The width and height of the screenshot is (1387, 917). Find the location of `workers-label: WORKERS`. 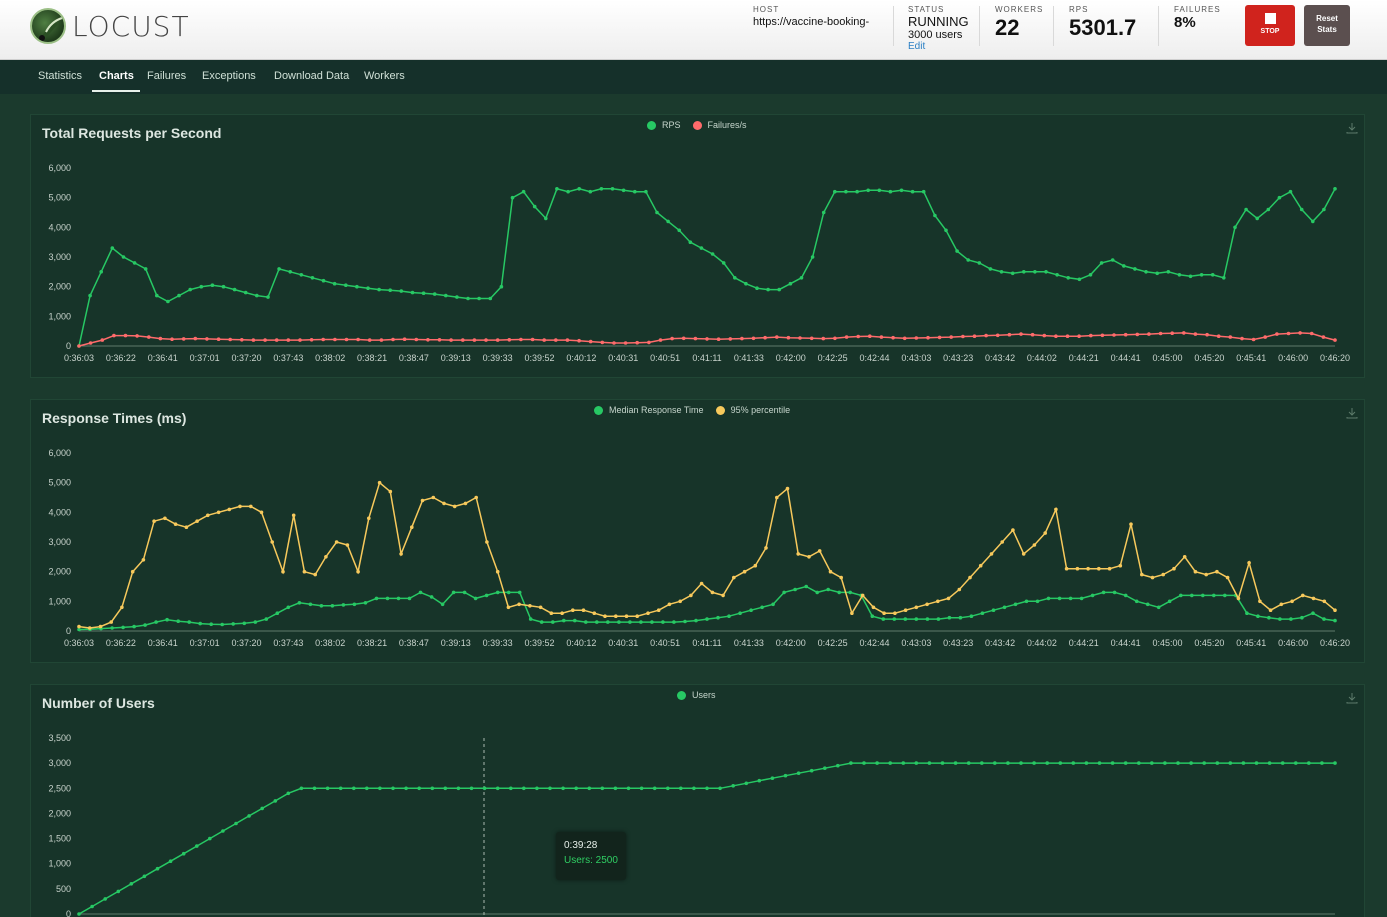

workers-label: WORKERS is located at coordinates (1019, 9).